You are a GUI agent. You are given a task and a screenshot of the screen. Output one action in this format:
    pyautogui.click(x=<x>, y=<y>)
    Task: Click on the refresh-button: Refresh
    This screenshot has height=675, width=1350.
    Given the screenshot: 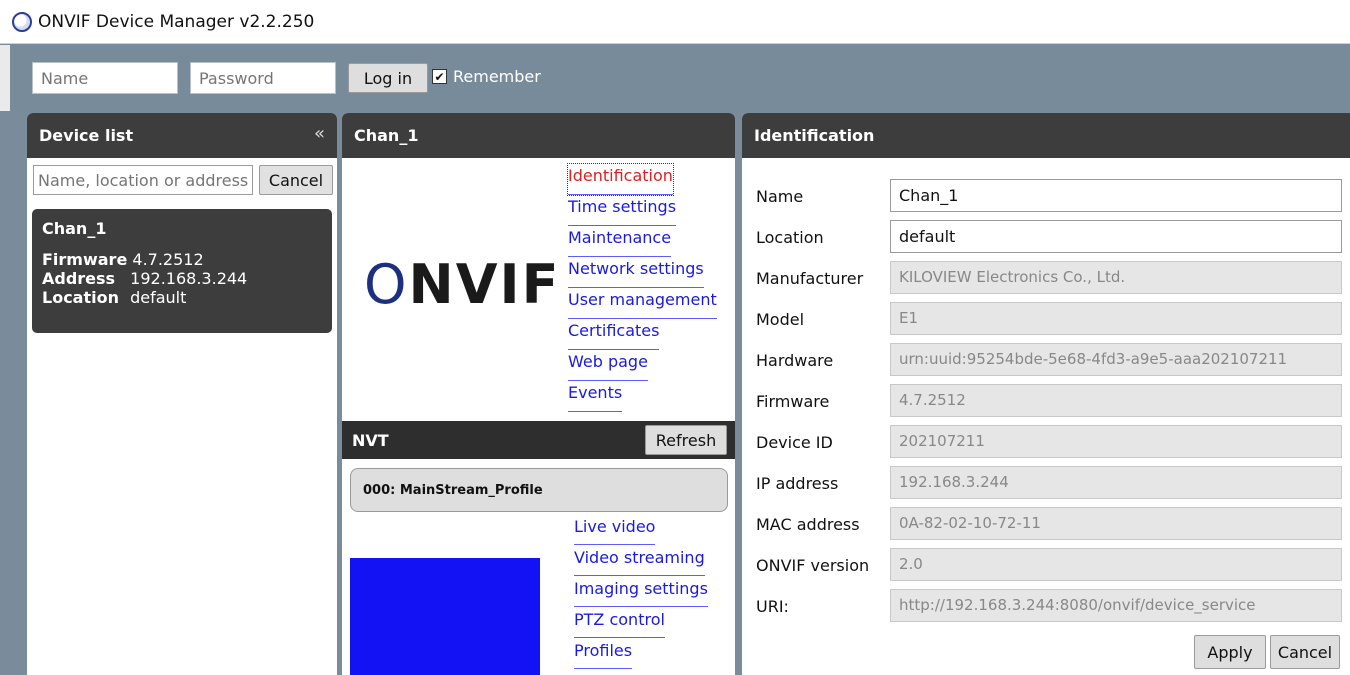 What is the action you would take?
    pyautogui.click(x=686, y=440)
    